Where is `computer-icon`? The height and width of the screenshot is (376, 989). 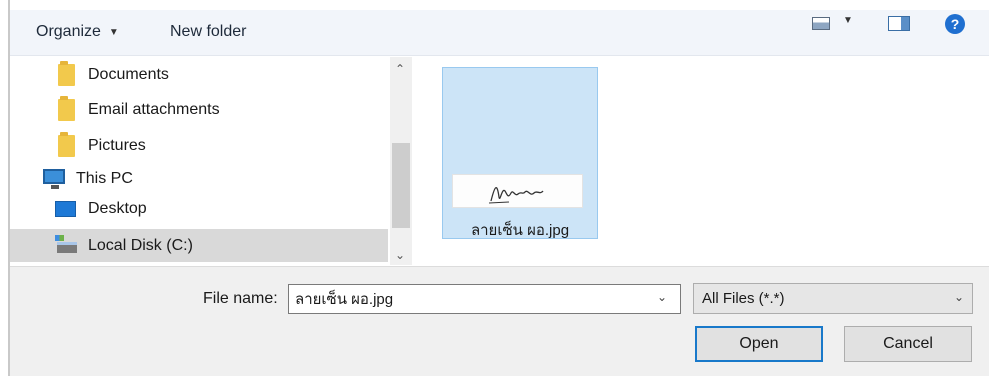
computer-icon is located at coordinates (54, 179).